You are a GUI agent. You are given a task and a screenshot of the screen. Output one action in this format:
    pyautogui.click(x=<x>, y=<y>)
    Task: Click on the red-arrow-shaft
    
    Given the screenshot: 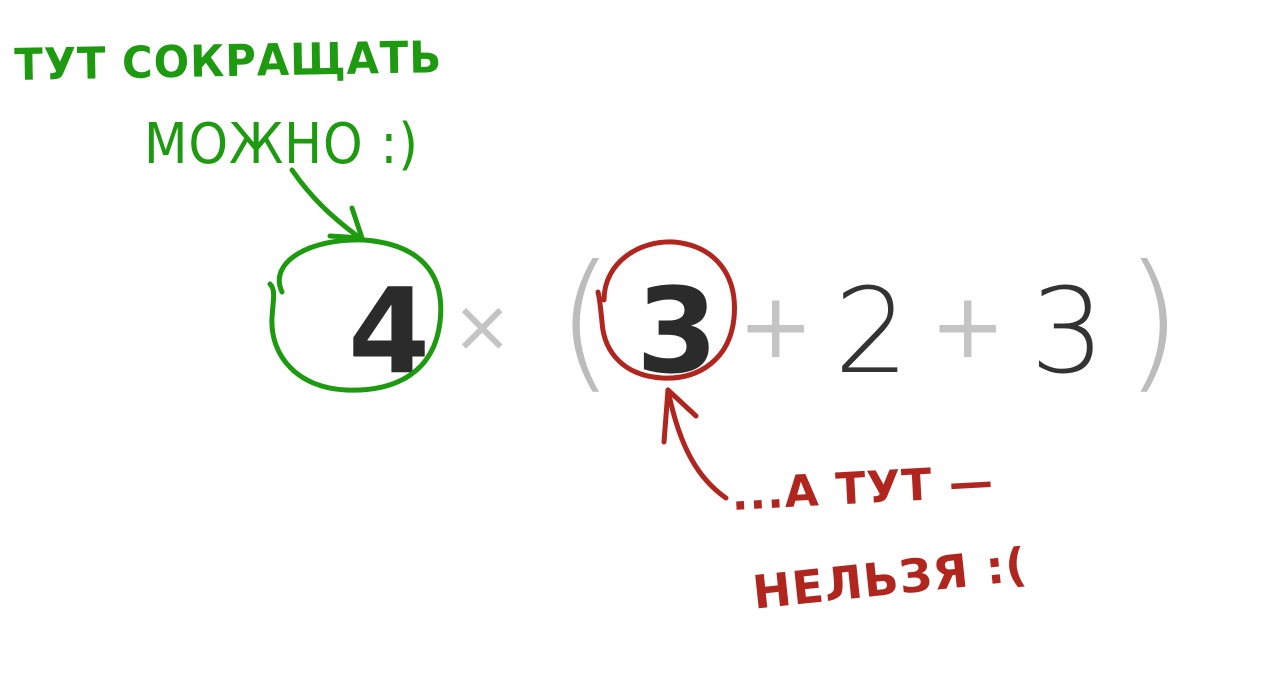 What is the action you would take?
    pyautogui.click(x=697, y=444)
    